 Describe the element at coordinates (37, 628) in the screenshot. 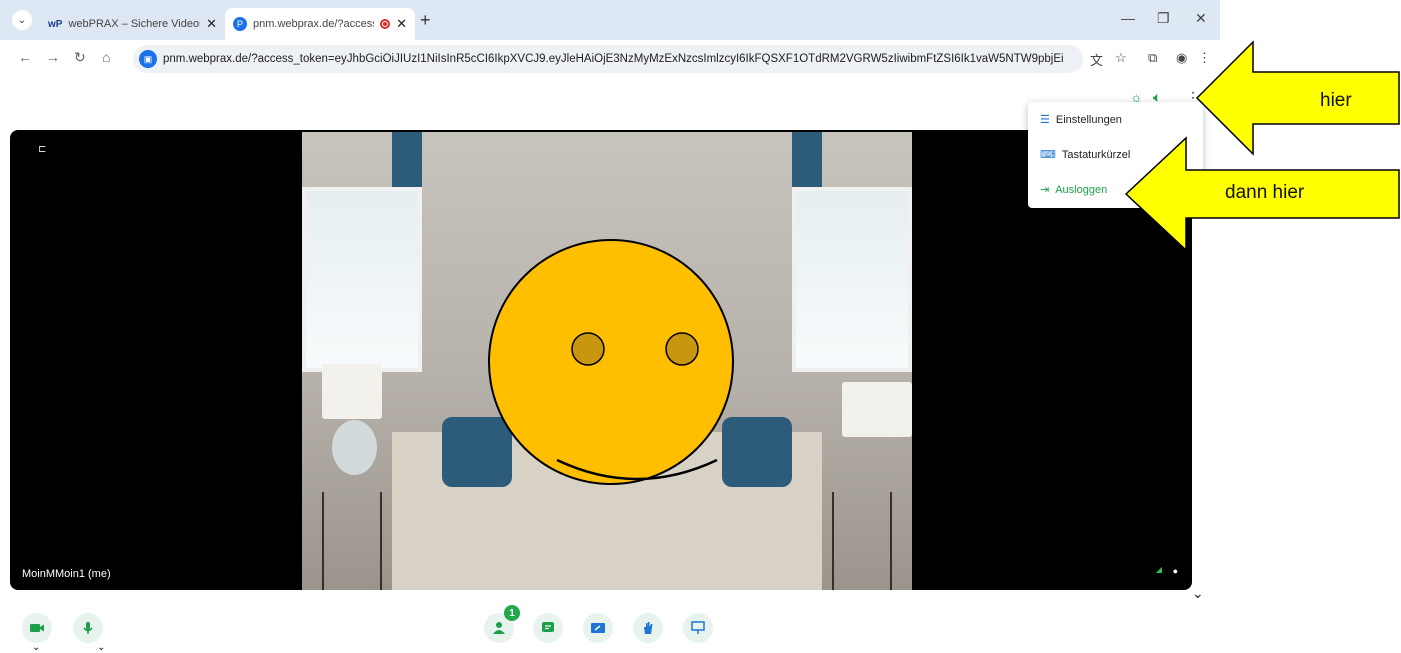

I see `video-camera-icon` at that location.